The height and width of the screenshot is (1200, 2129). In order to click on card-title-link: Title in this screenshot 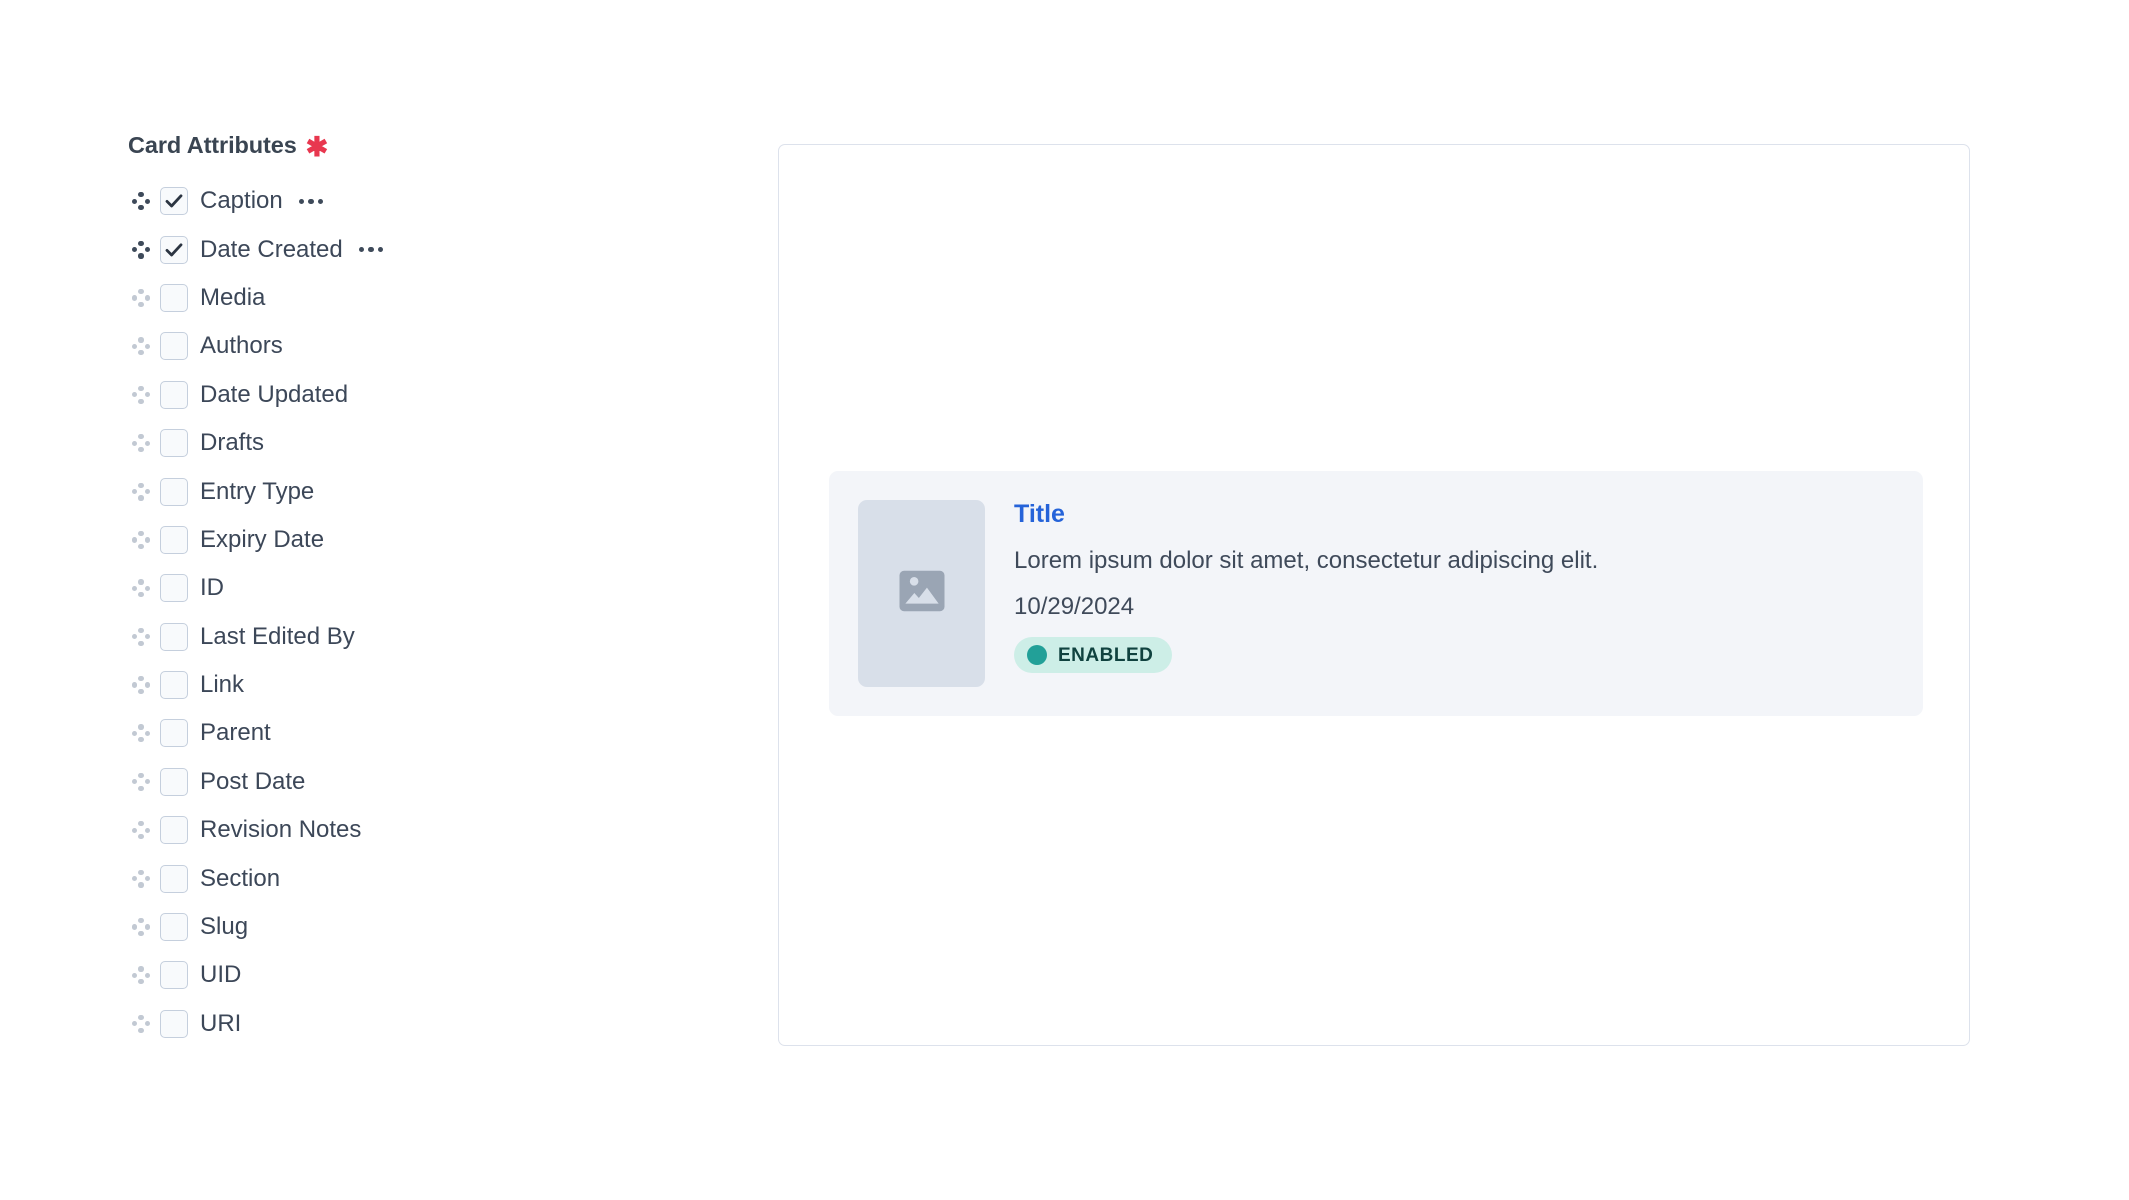, I will do `click(1306, 514)`.